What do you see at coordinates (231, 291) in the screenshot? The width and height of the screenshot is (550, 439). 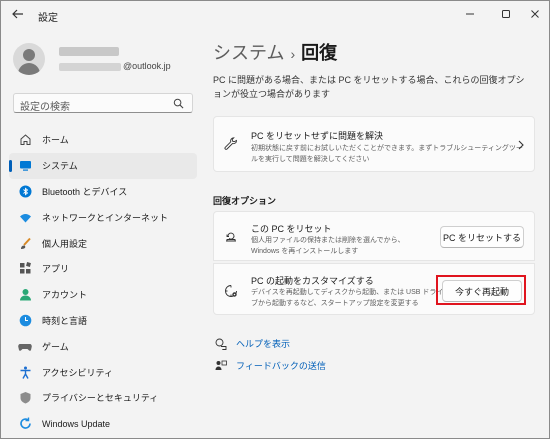 I see `advanced-startup-icon` at bounding box center [231, 291].